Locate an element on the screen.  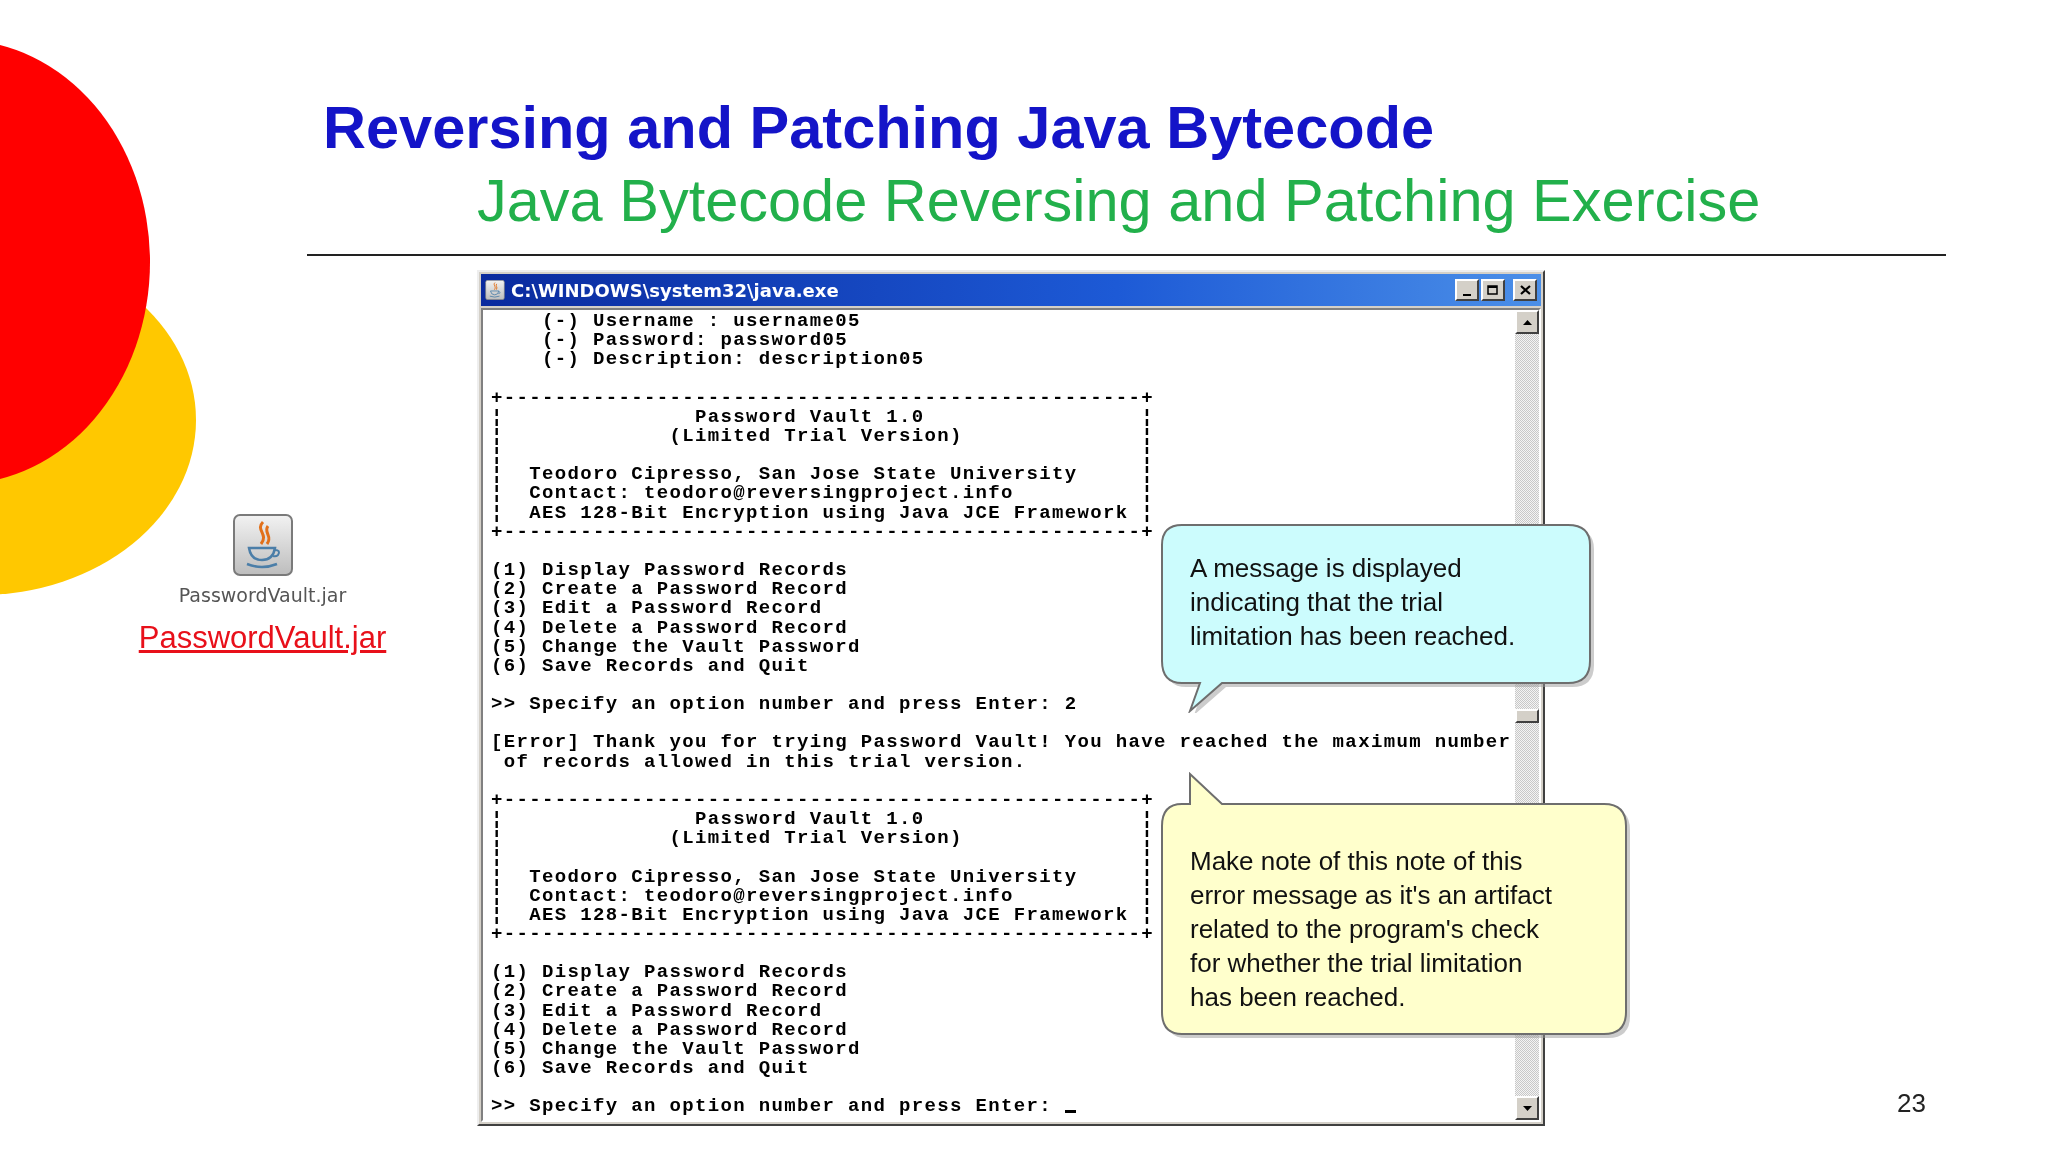
console-line: (-) Username : username05 is located at coordinates (701, 321).